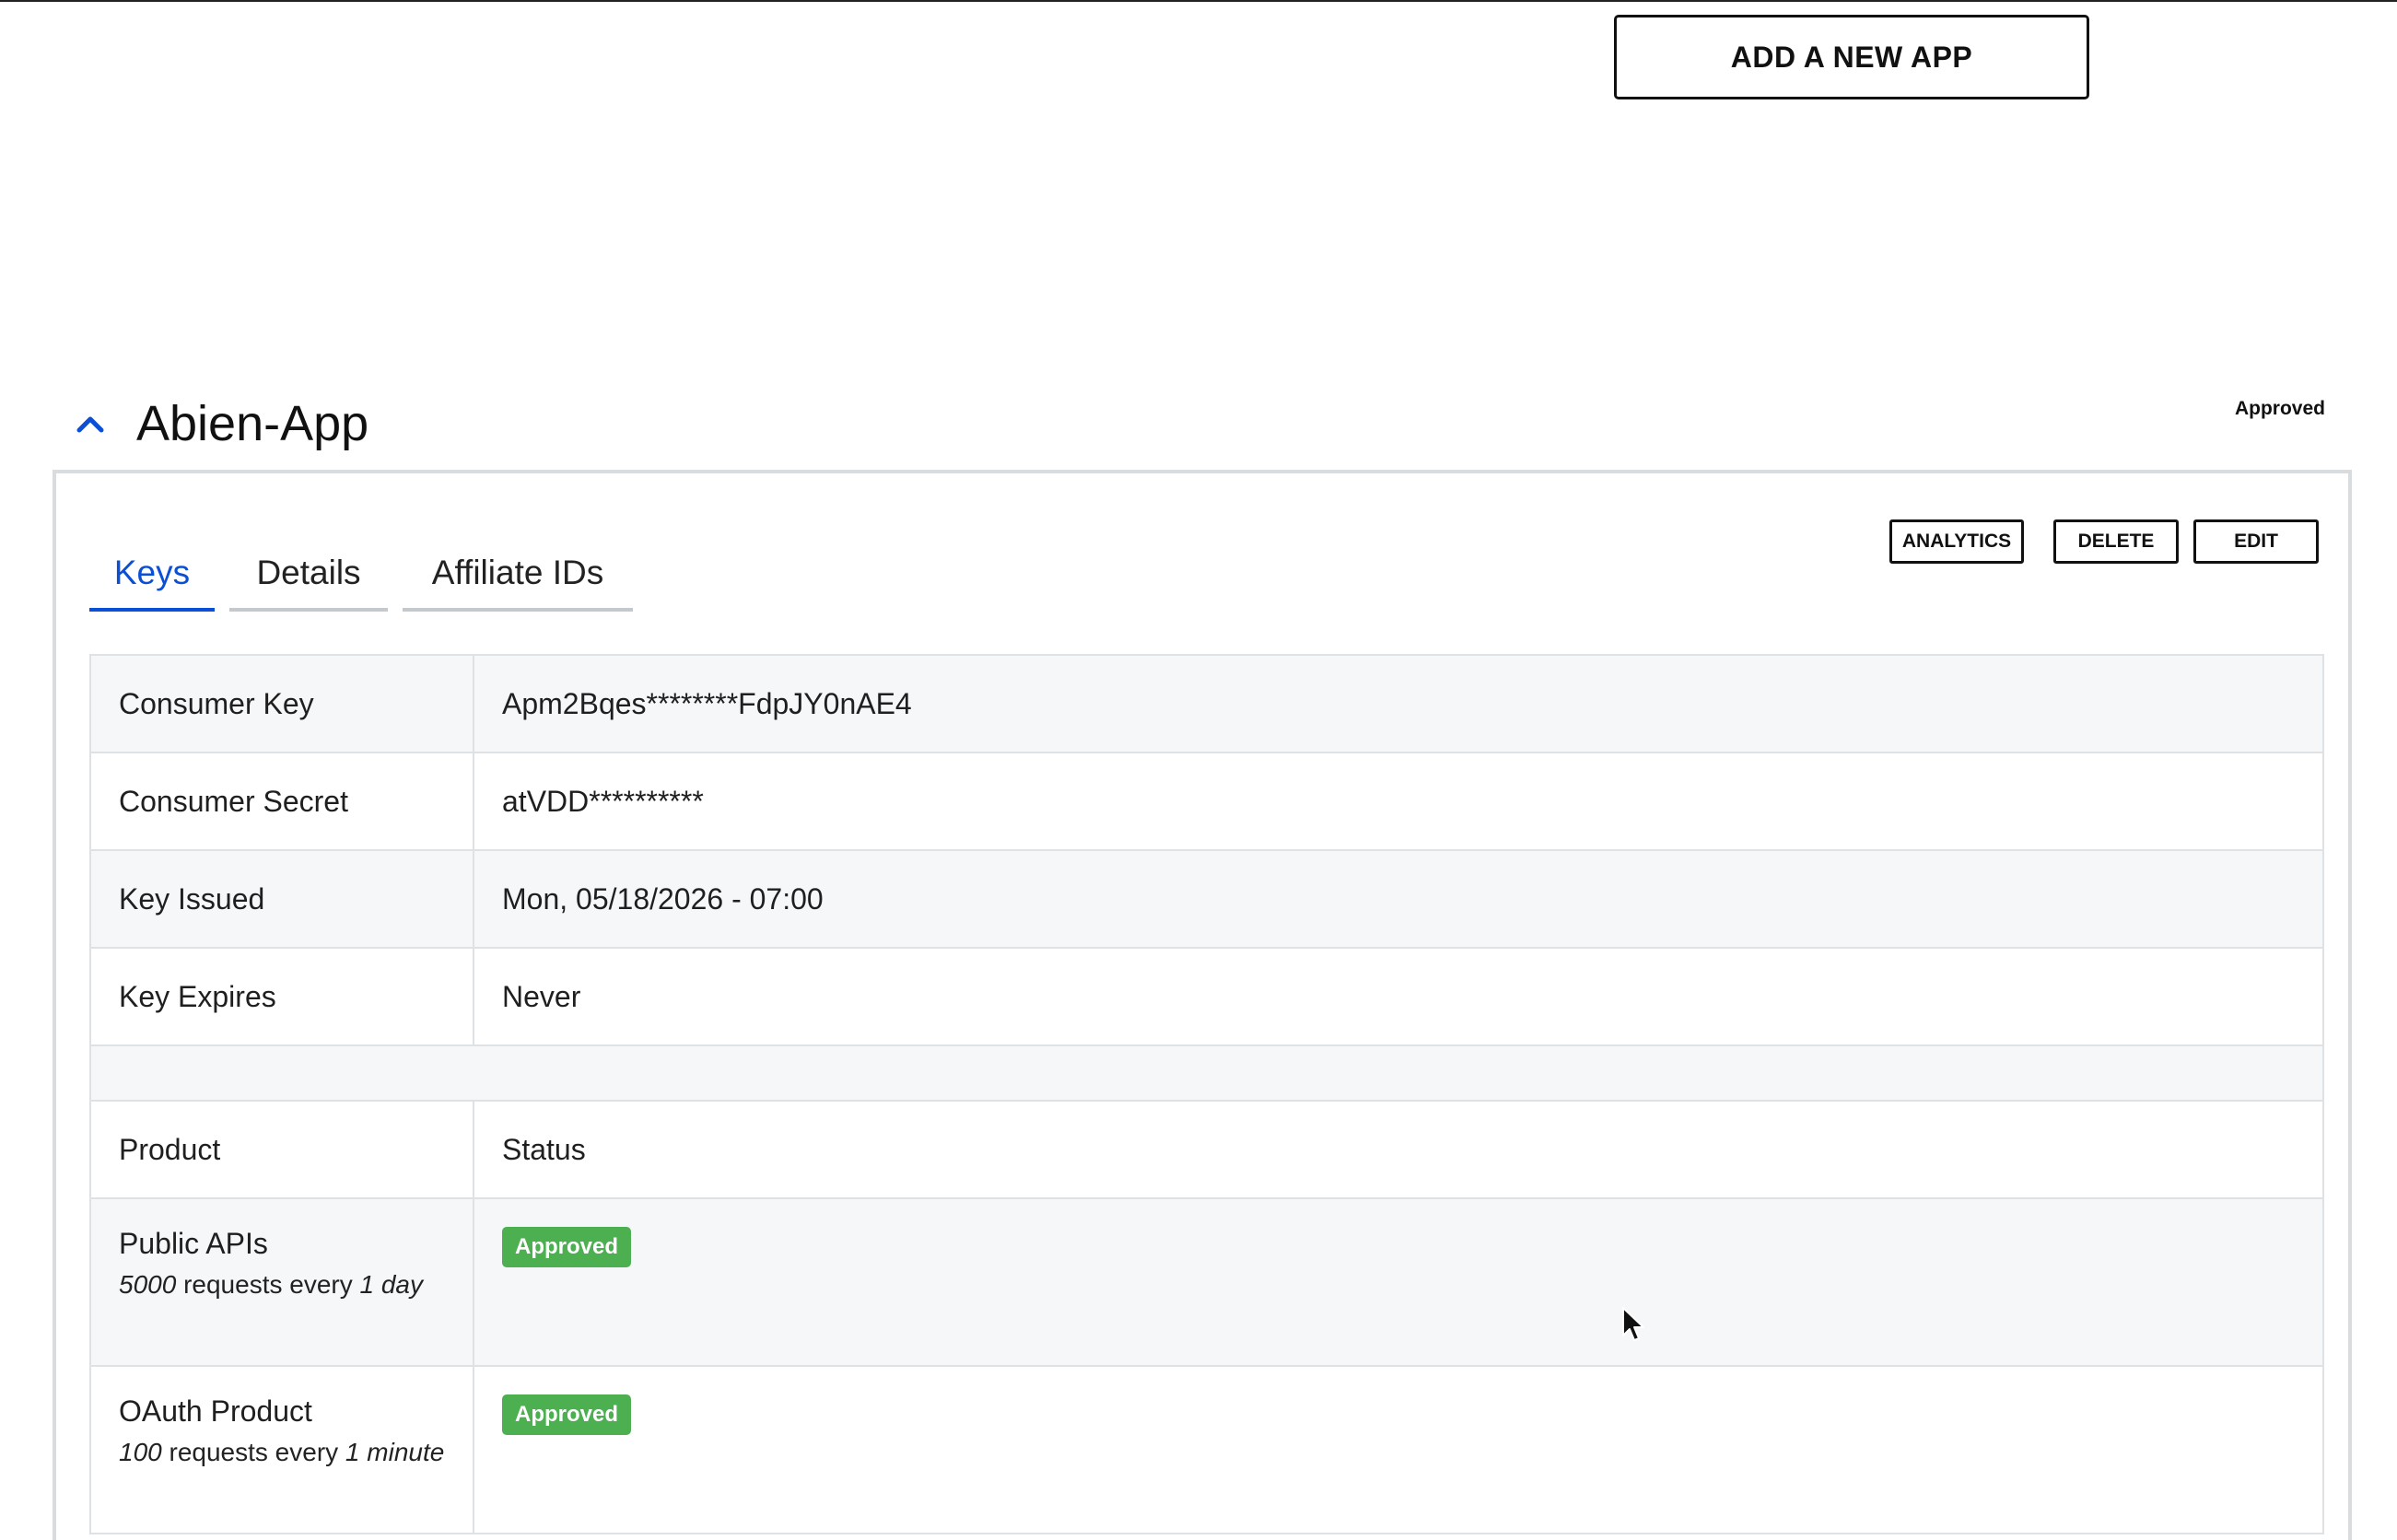 This screenshot has height=1540, width=2397. Describe the element at coordinates (2256, 541) in the screenshot. I see `edit-button: EDIT` at that location.